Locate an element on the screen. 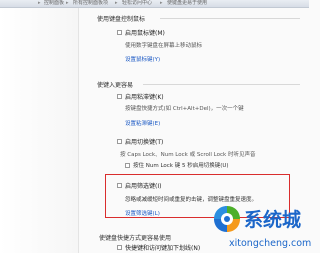  section-header-shortcuts: 使键盘快捷方式更容易使用 is located at coordinates (135, 238).